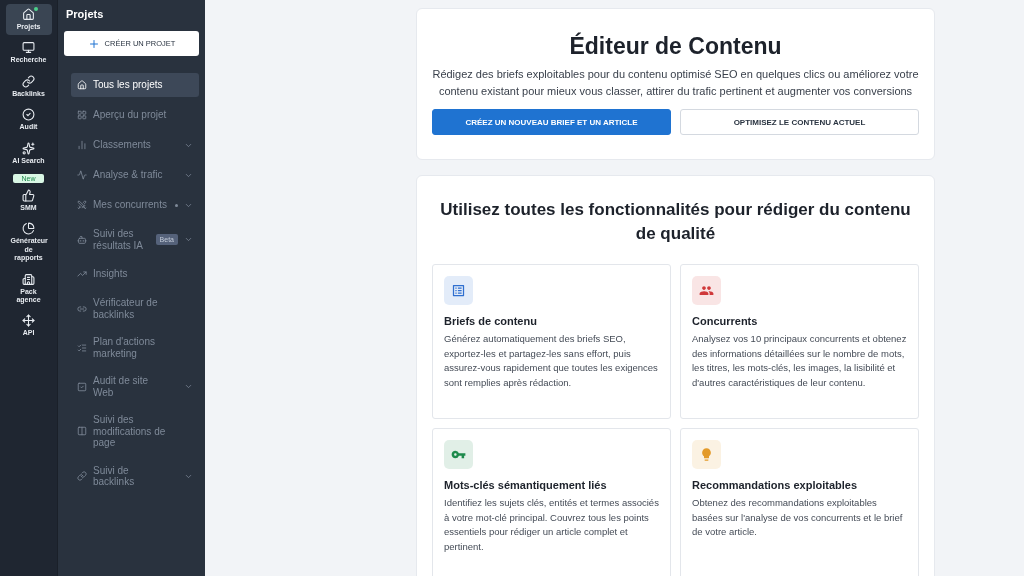 Image resolution: width=1024 pixels, height=576 pixels. I want to click on swords-icon, so click(82, 205).